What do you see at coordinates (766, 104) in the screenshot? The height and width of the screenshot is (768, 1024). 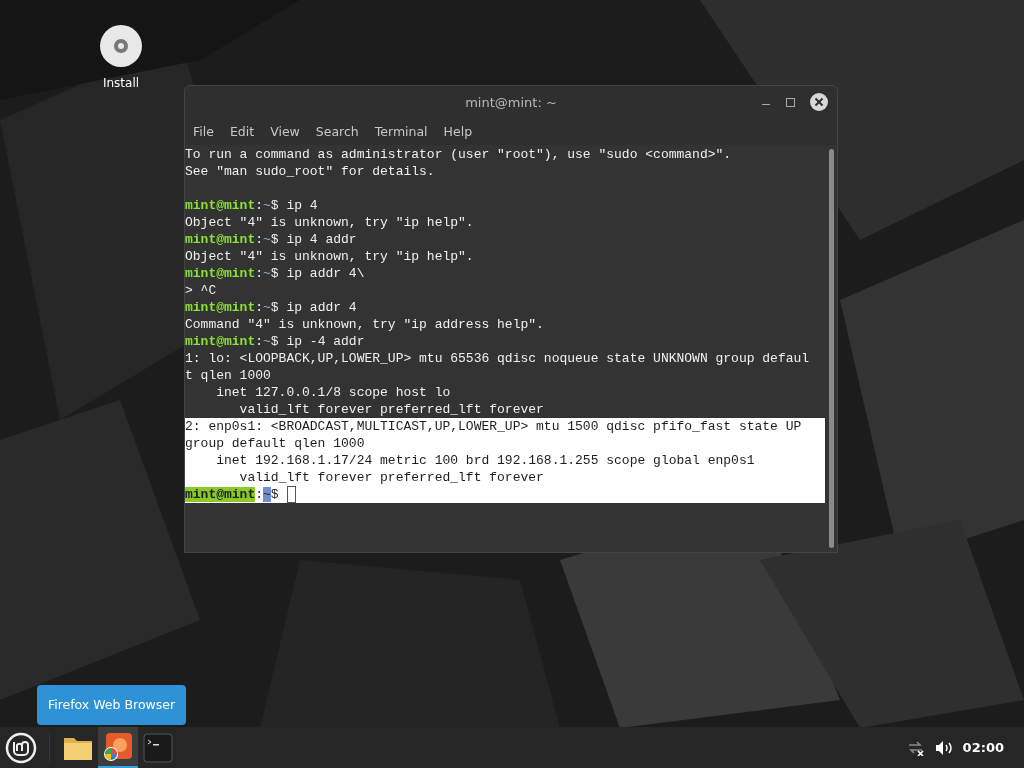 I see `minimize-icon` at bounding box center [766, 104].